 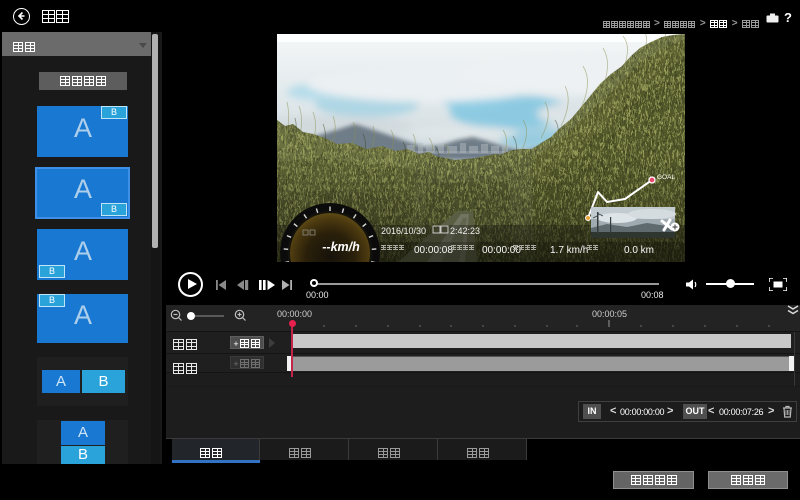 I want to click on svg-text: 1.7 km/h, so click(x=569, y=250).